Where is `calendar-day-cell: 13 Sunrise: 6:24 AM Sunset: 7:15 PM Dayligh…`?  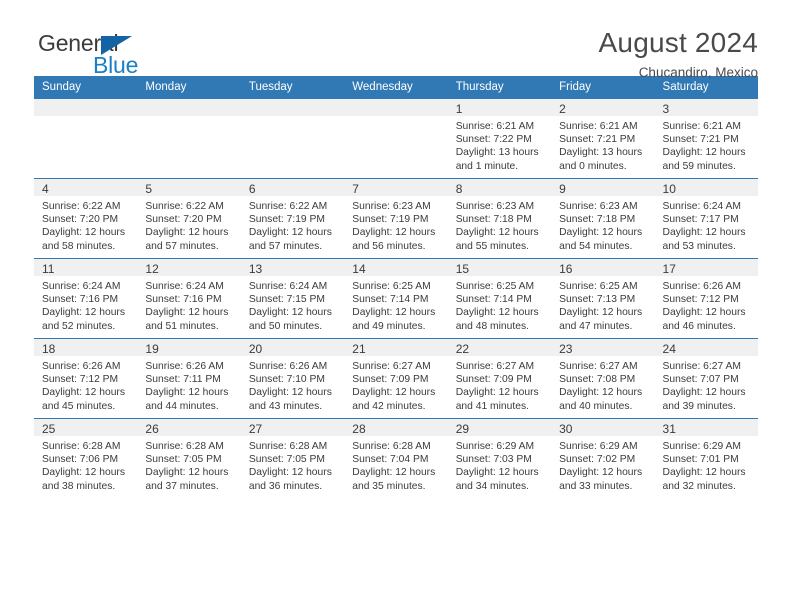 calendar-day-cell: 13 Sunrise: 6:24 AM Sunset: 7:15 PM Dayligh… is located at coordinates (292, 298).